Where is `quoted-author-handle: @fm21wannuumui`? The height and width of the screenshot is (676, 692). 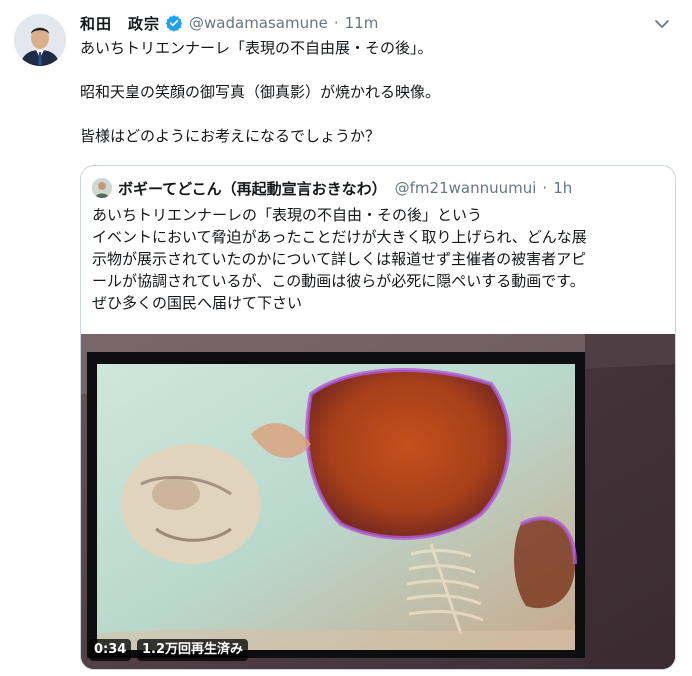 quoted-author-handle: @fm21wannuumui is located at coordinates (466, 188).